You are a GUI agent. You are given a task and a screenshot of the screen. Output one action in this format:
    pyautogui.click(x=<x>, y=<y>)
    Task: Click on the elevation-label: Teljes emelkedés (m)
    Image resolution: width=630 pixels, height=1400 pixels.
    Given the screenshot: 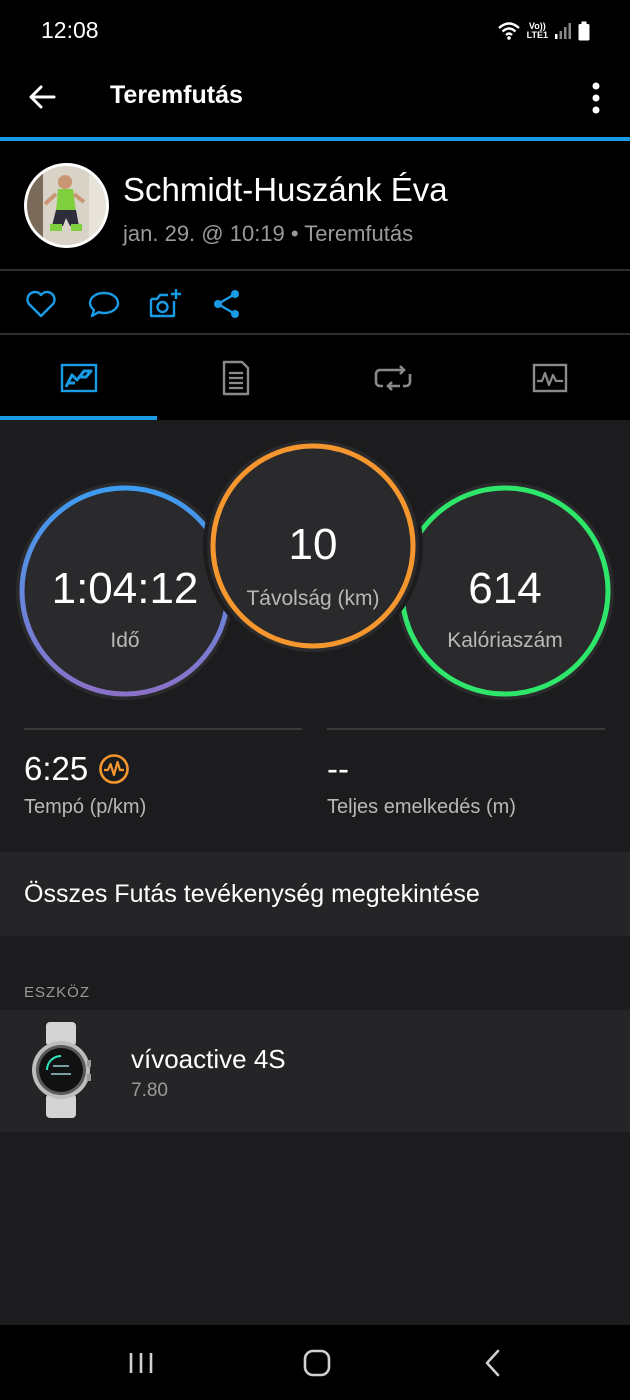 What is the action you would take?
    pyautogui.click(x=421, y=807)
    